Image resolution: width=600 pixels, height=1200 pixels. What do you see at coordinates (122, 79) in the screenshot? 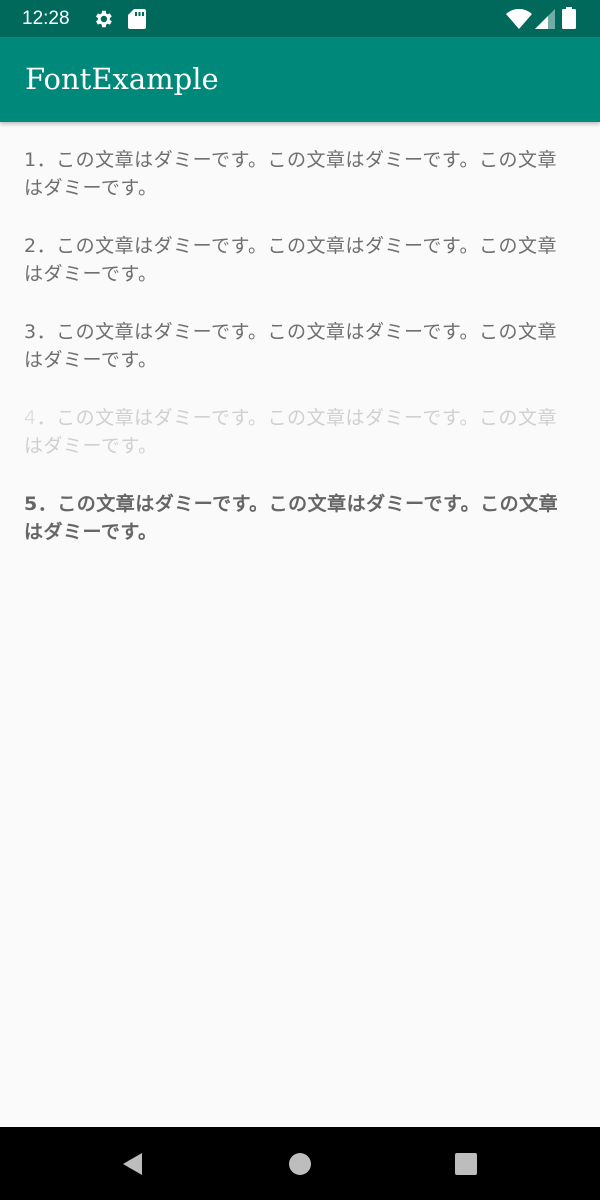
I see `app-title: FontExample` at bounding box center [122, 79].